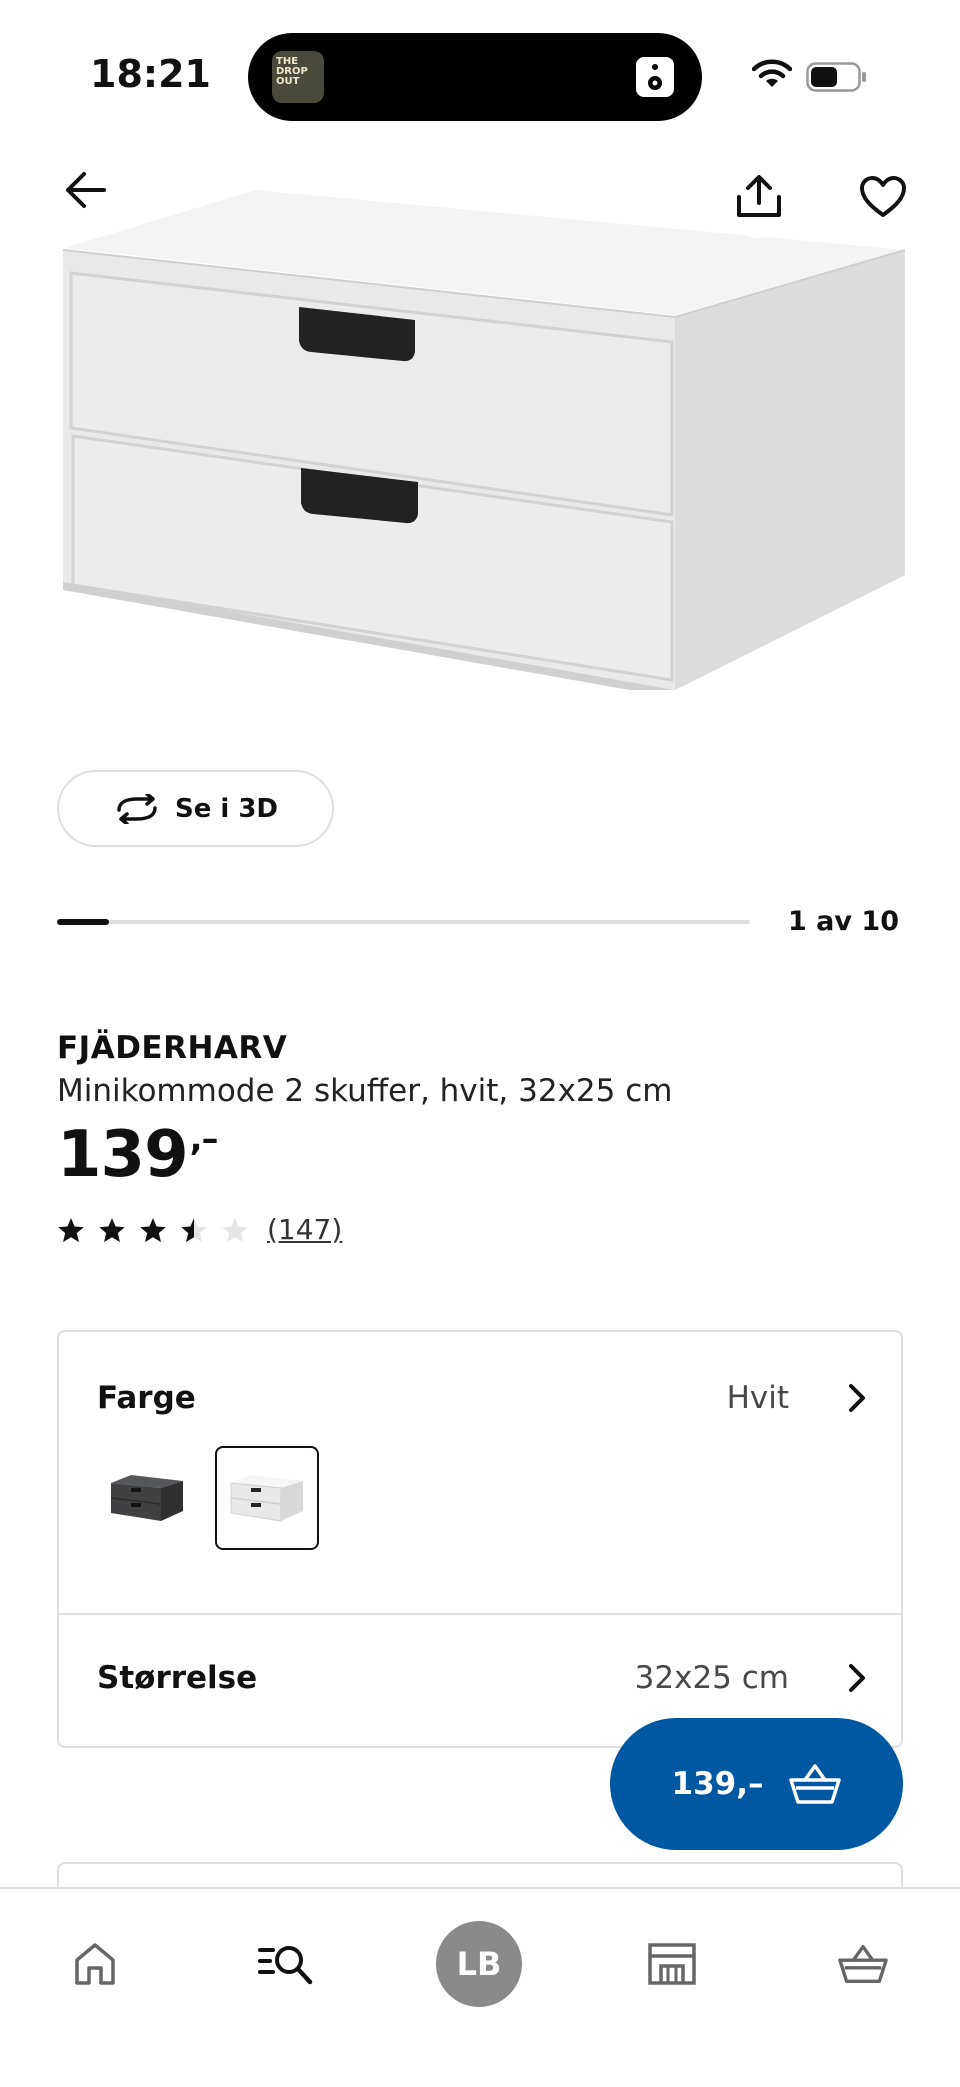  What do you see at coordinates (304, 1229) in the screenshot?
I see `review-count-link: (147)` at bounding box center [304, 1229].